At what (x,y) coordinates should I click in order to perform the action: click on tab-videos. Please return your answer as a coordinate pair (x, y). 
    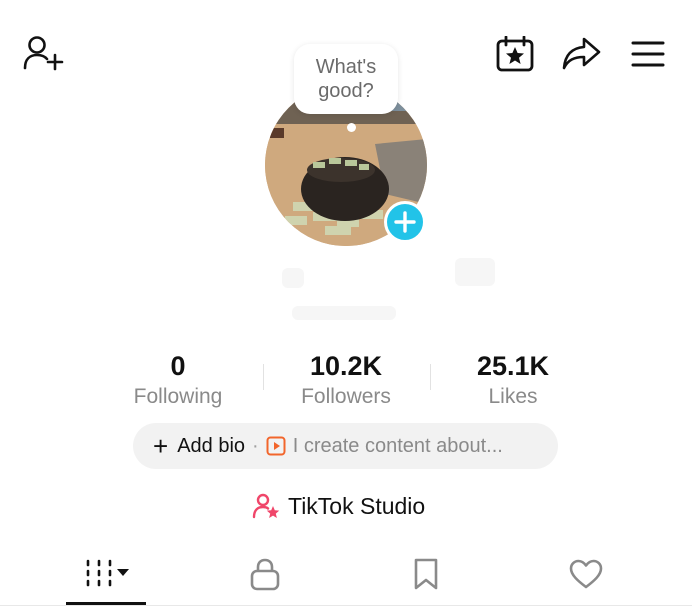
    Looking at the image, I should click on (106, 574).